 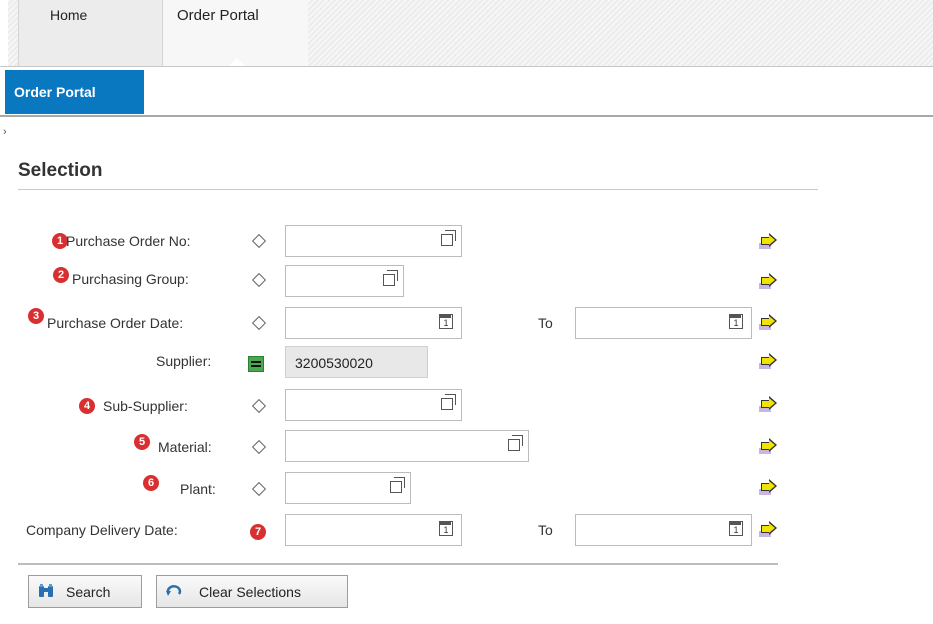 What do you see at coordinates (237, 62) in the screenshot?
I see `active-tab-pointer` at bounding box center [237, 62].